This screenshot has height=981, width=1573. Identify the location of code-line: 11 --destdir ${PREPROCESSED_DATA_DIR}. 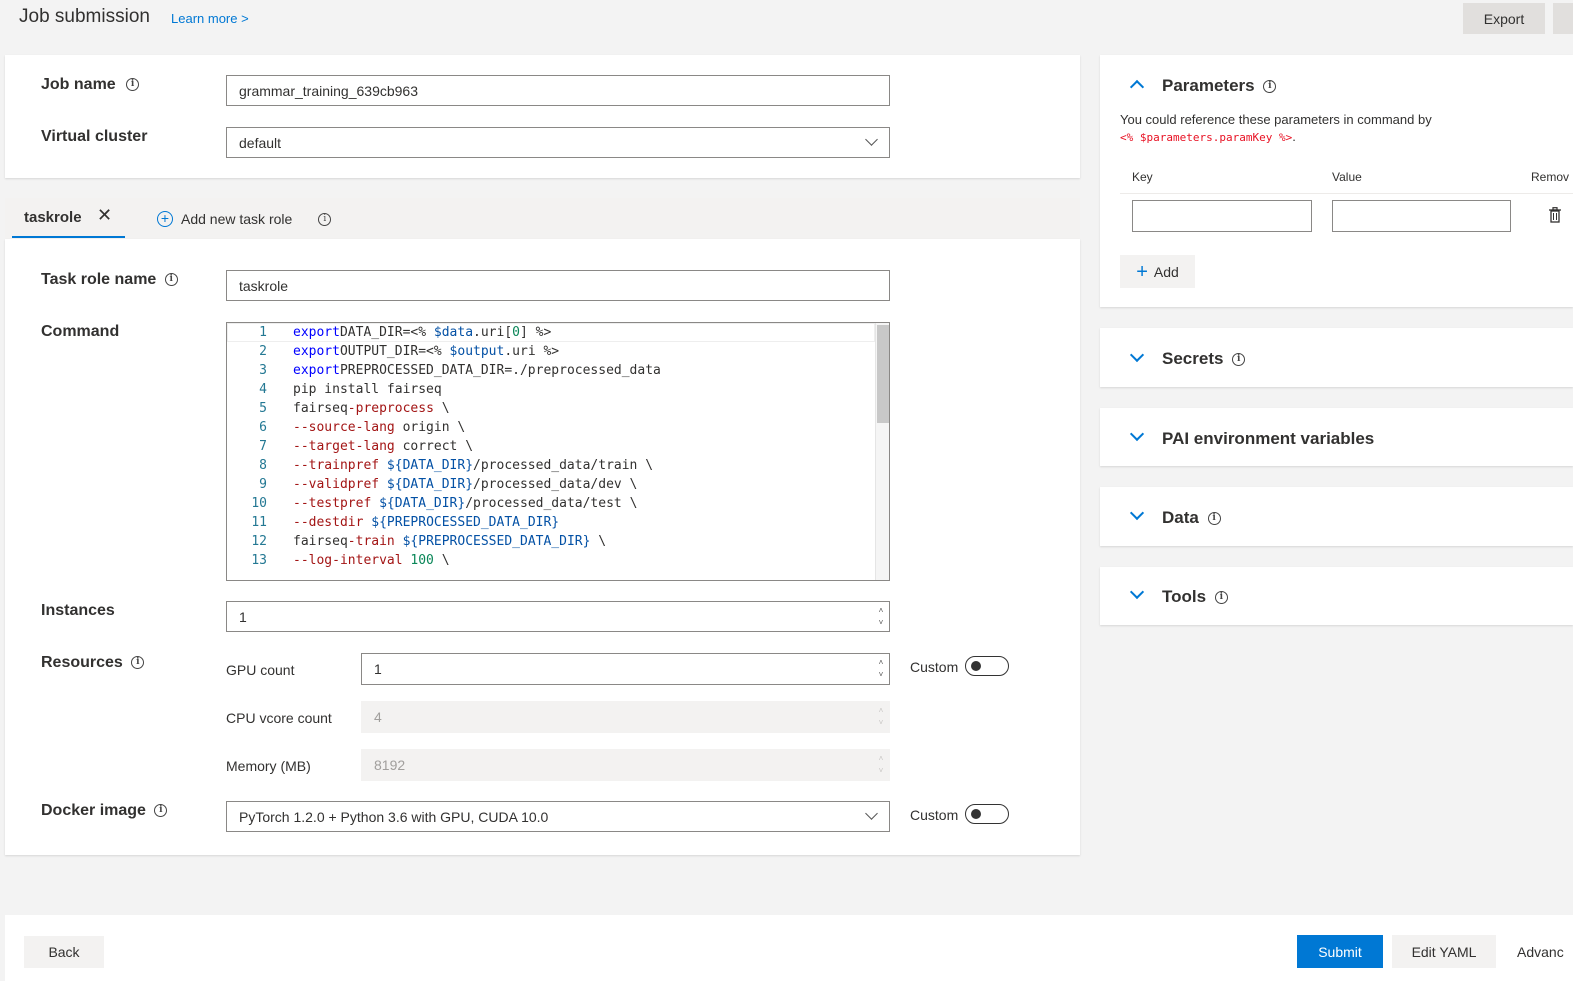
(444, 522).